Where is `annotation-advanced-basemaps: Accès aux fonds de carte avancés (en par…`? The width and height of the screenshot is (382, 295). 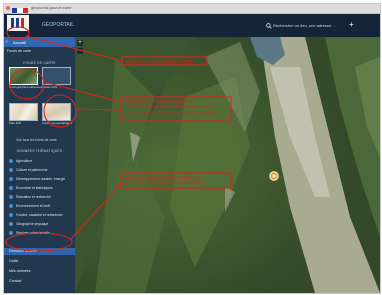 annotation-advanced-basemaps: Accès aux fonds de carte avancés (en par… is located at coordinates (163, 180).